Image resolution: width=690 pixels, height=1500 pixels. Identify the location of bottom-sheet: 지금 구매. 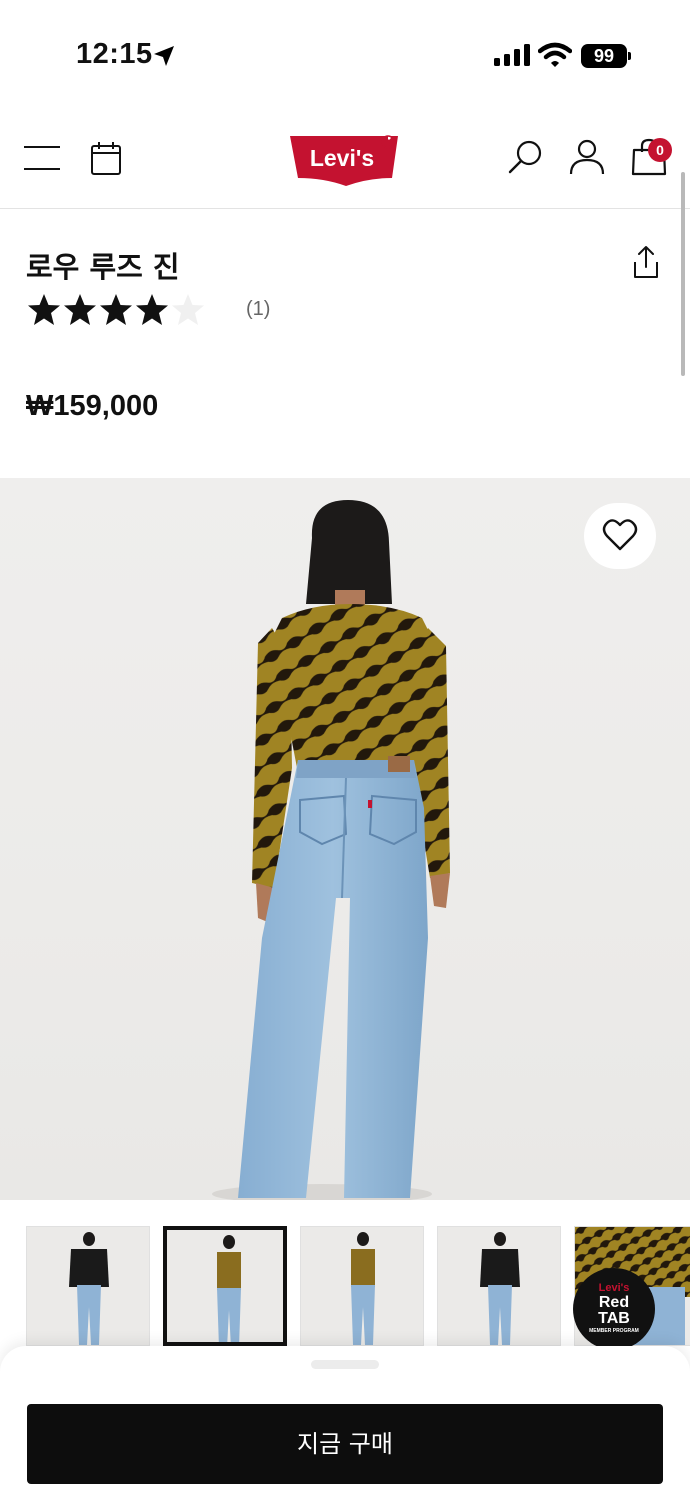
(345, 1423).